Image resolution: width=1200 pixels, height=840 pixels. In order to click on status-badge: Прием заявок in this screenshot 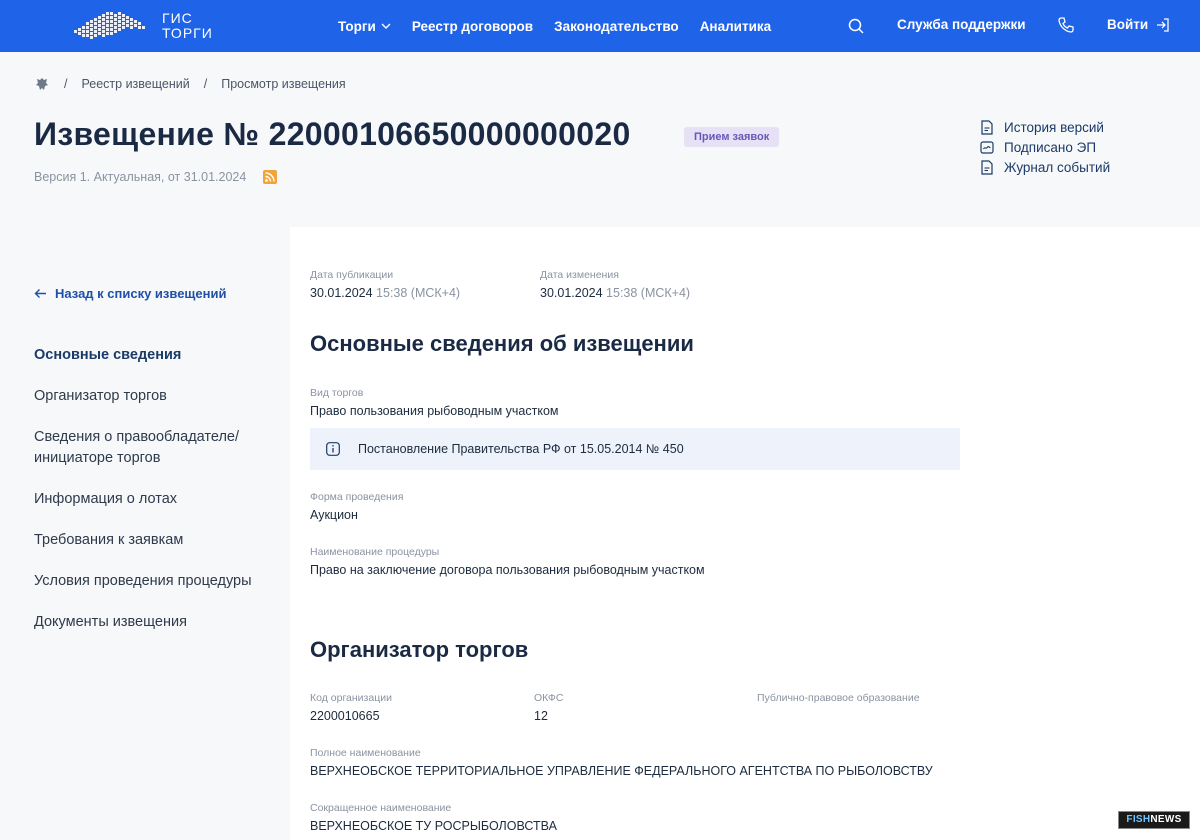, I will do `click(732, 137)`.